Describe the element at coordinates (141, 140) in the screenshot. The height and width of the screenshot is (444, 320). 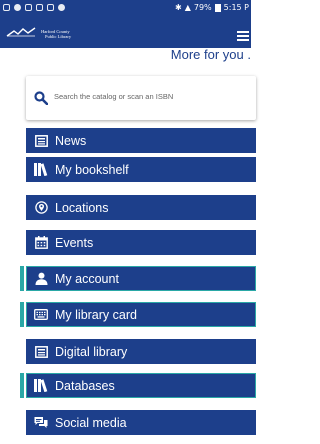
I see `menu-item-news: News` at that location.